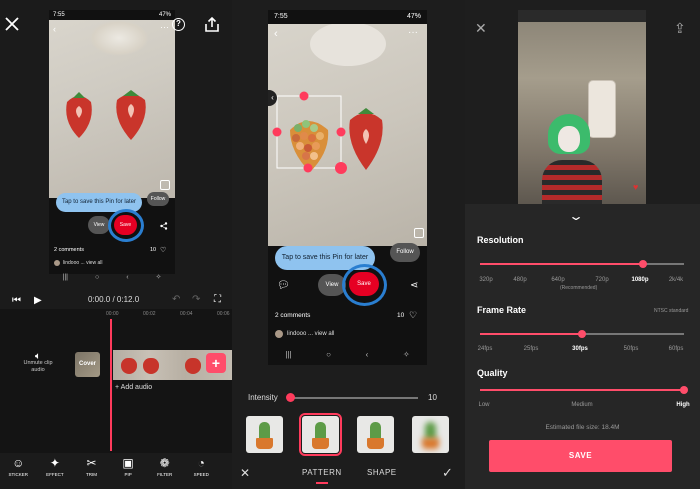 The height and width of the screenshot is (489, 700). I want to click on close-icon, so click(12, 24).